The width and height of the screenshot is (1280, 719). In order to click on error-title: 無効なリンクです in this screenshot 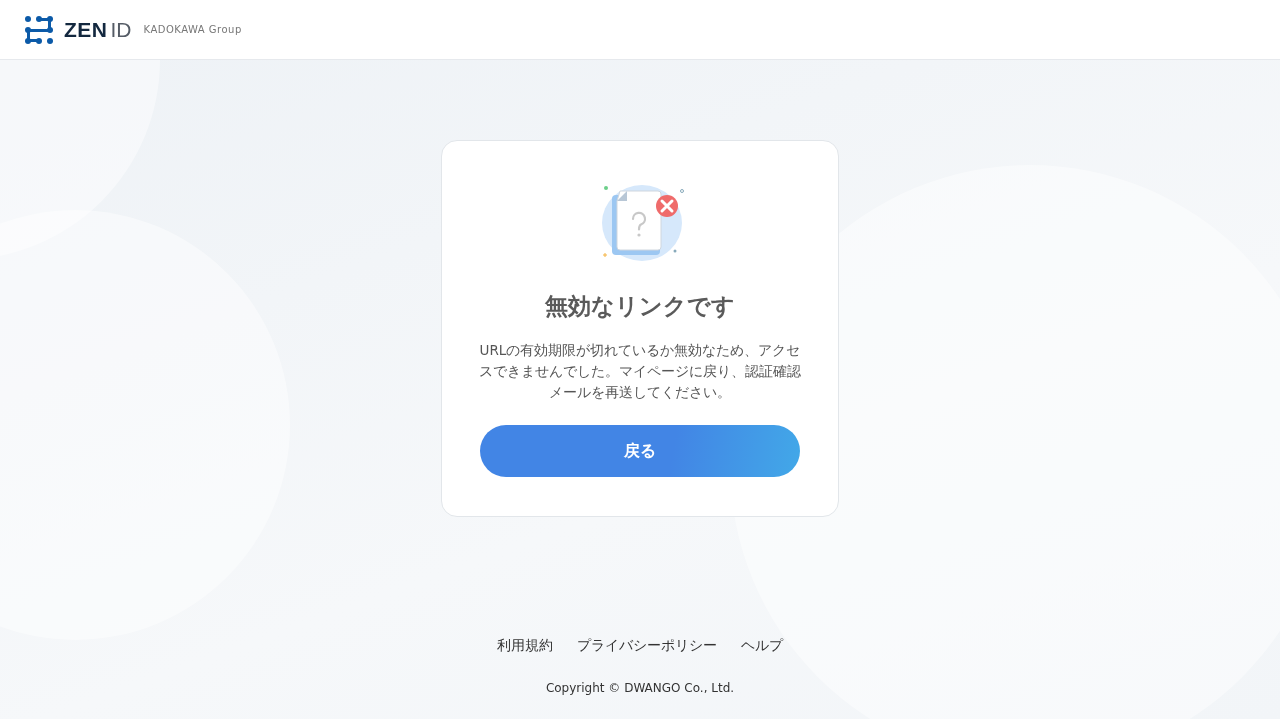, I will do `click(640, 306)`.